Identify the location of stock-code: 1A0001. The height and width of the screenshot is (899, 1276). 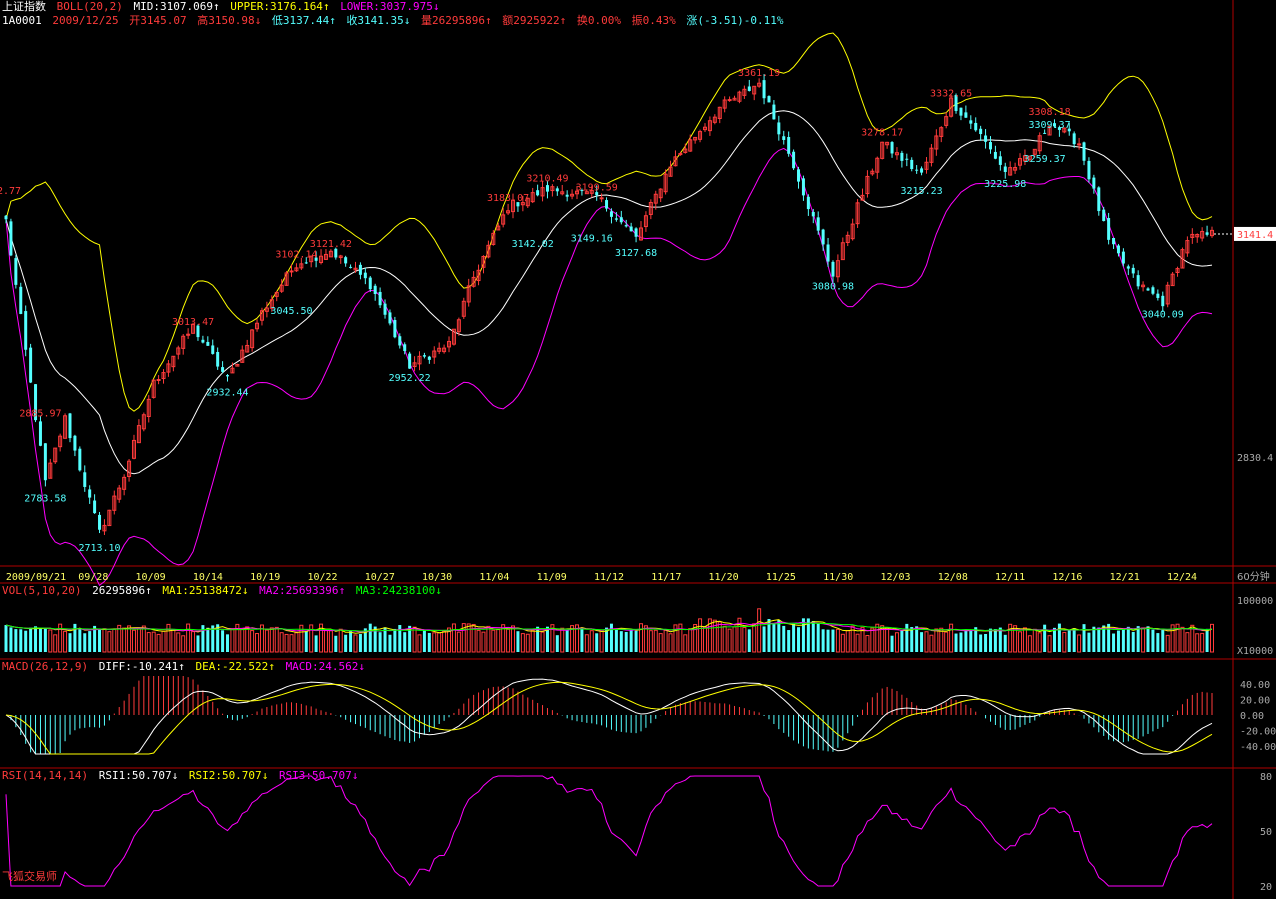
(22, 20).